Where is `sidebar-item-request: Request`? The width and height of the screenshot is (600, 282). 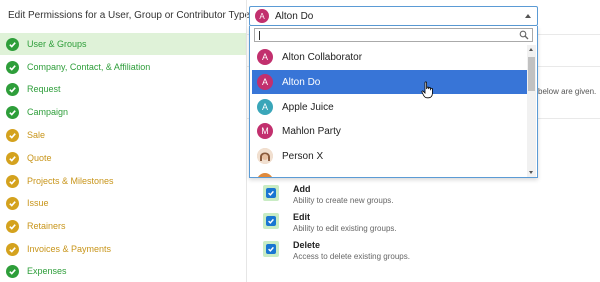 sidebar-item-request: Request is located at coordinates (123, 89).